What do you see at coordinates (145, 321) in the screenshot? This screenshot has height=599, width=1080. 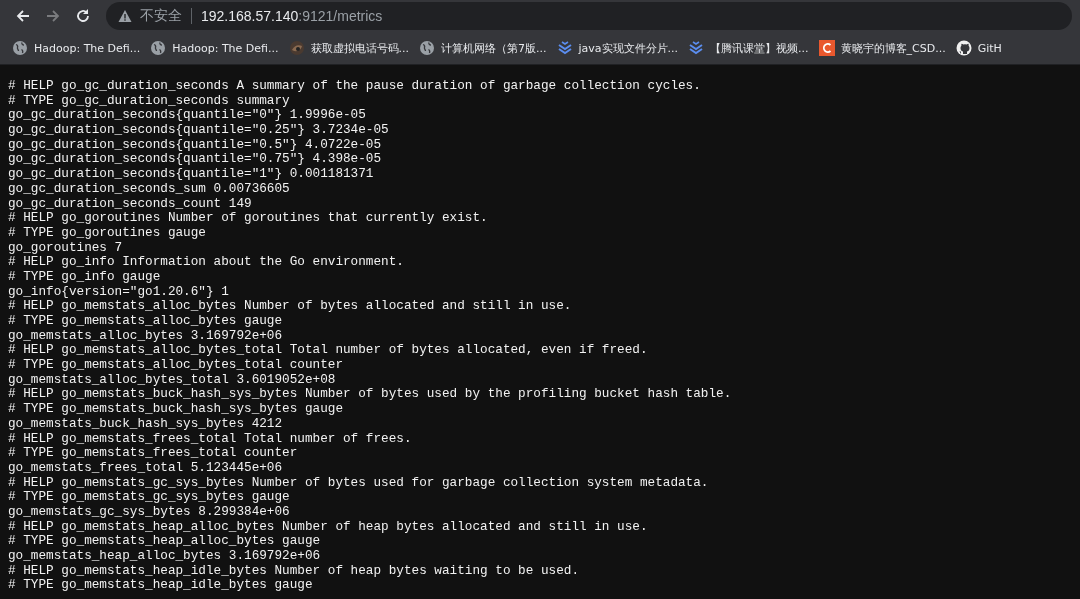 I see `comment-line: # TYPE go_memstats_alloc_bytes gauge` at bounding box center [145, 321].